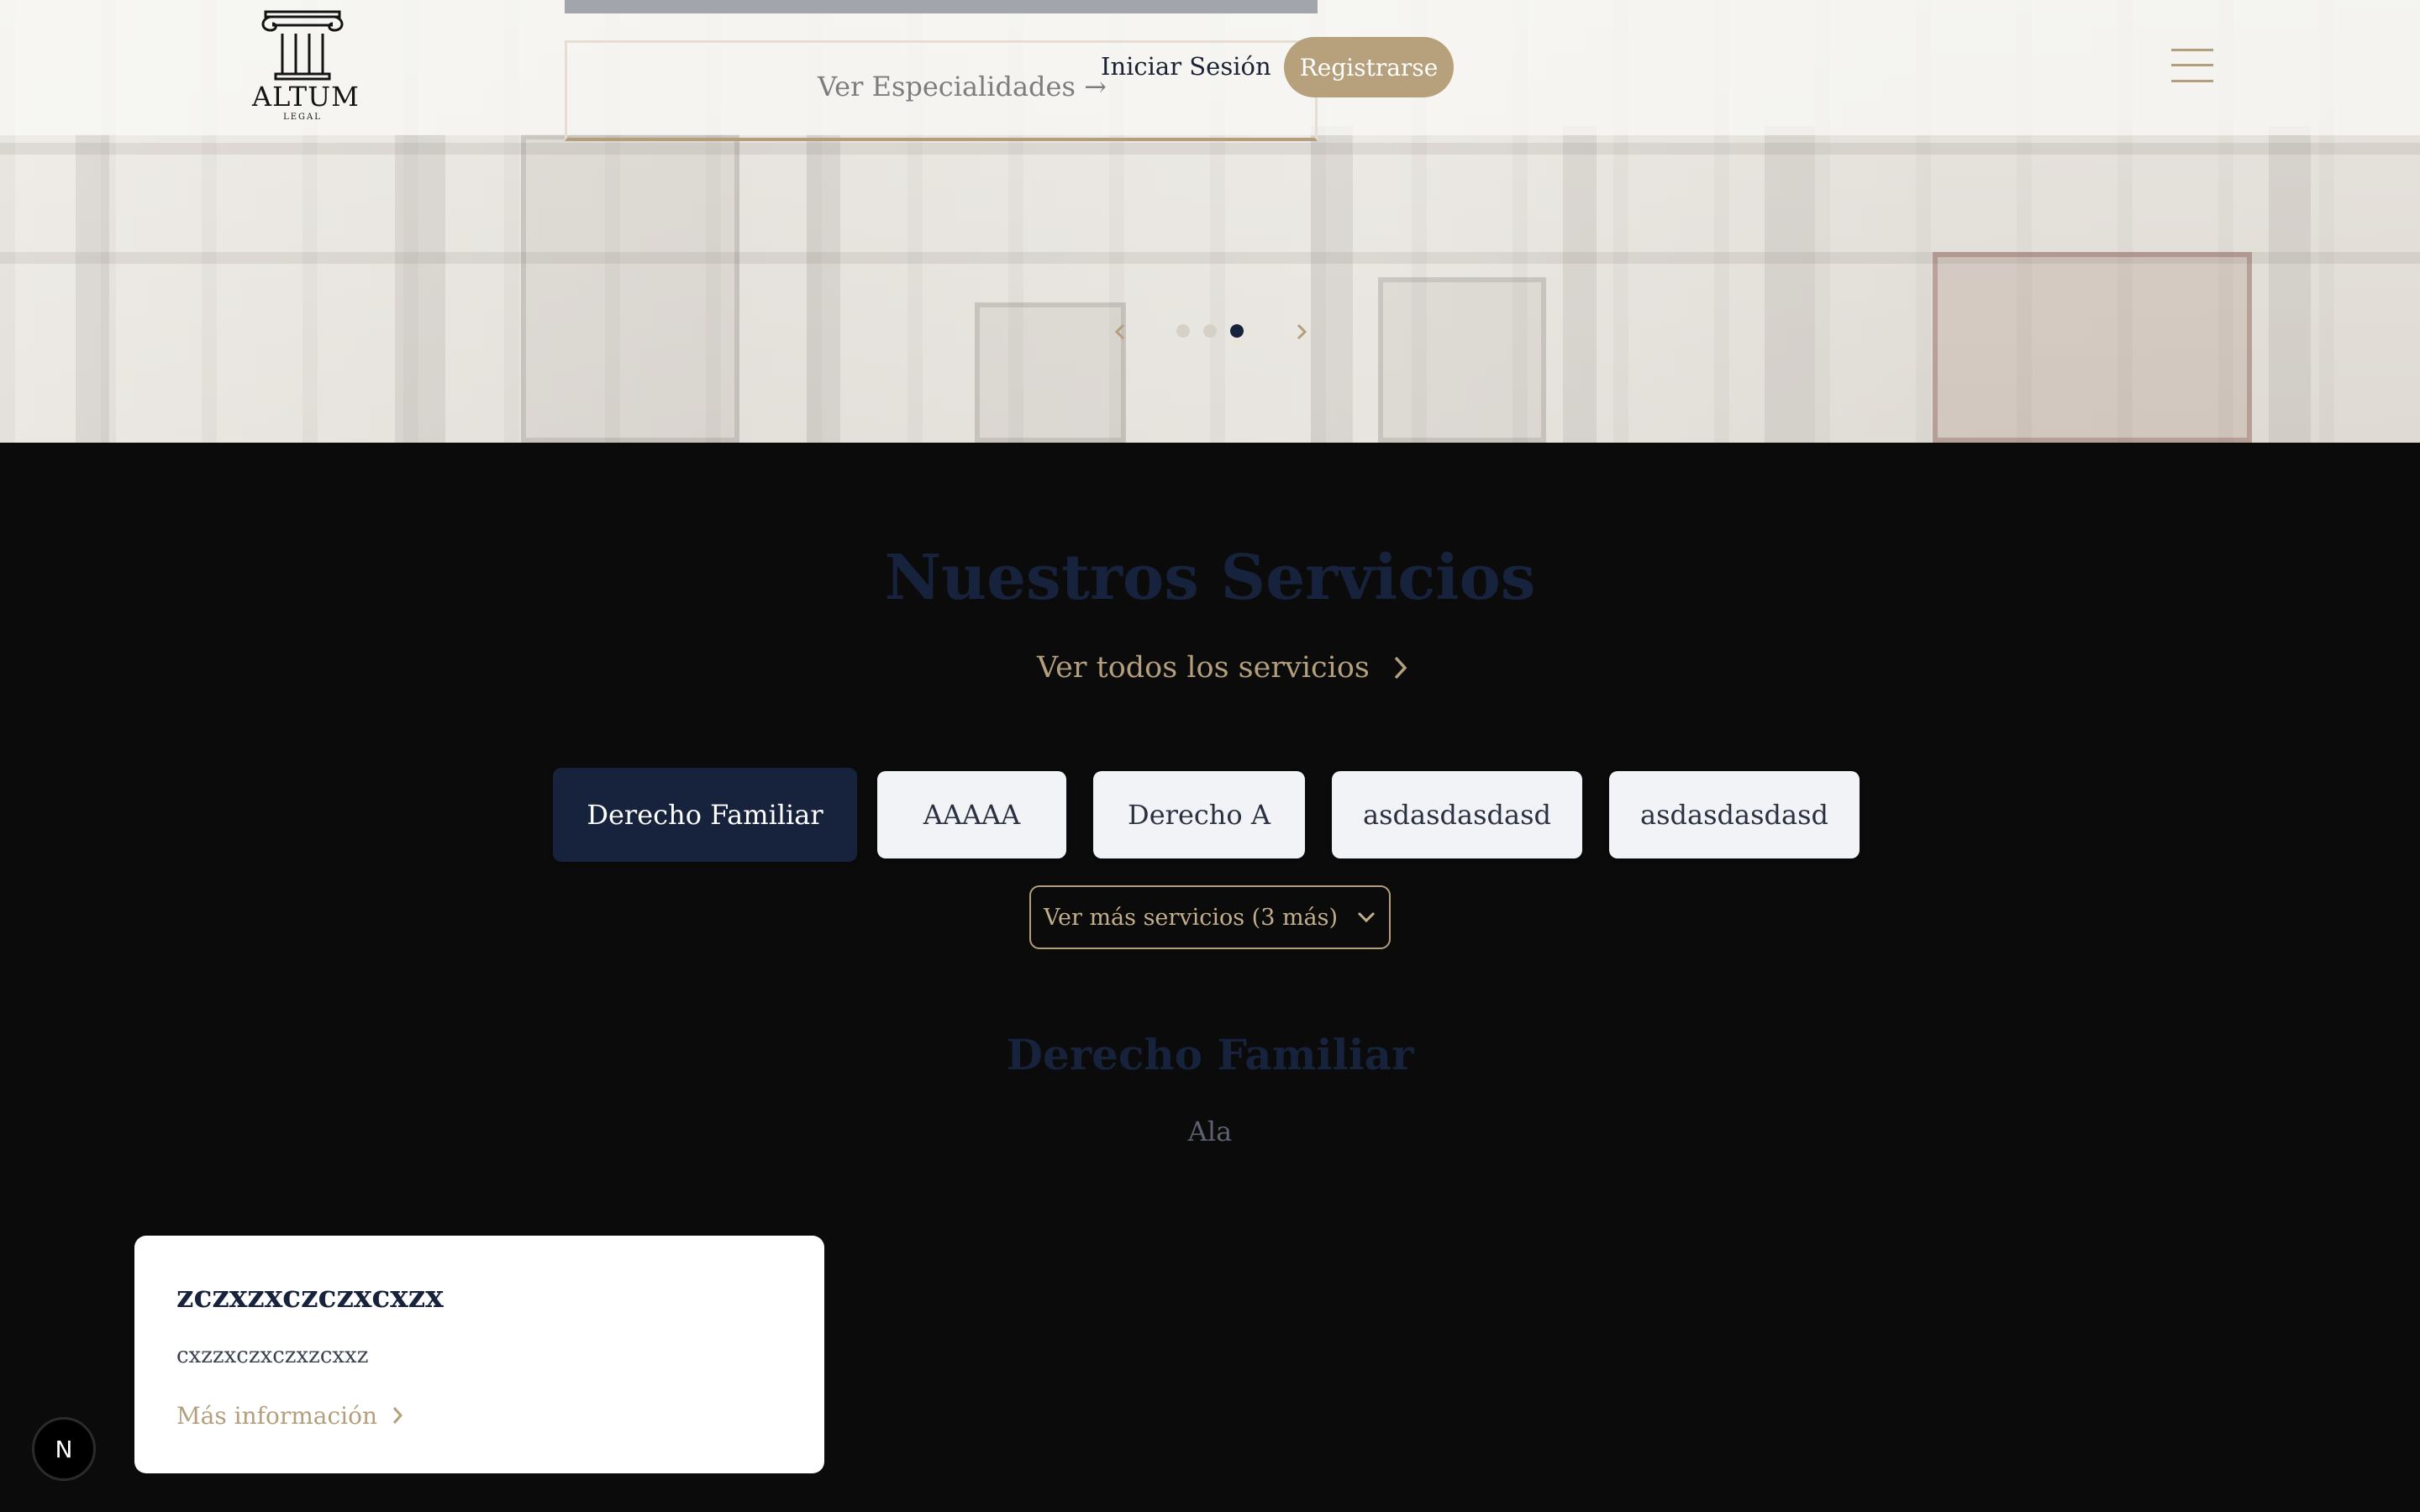 The image size is (2420, 1512). I want to click on carousel-next-button, so click(1301, 331).